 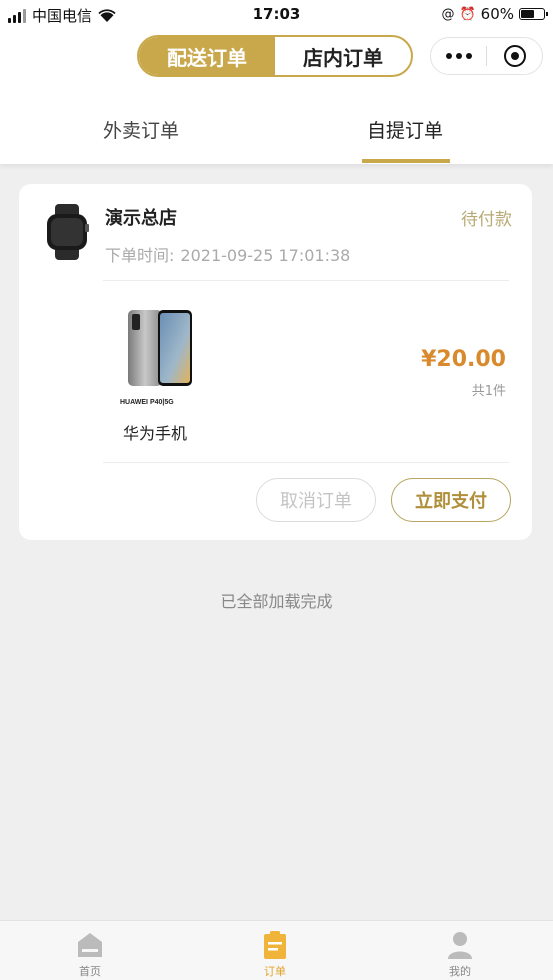 I want to click on tab-takeout-orders: 外卖订单, so click(x=141, y=129).